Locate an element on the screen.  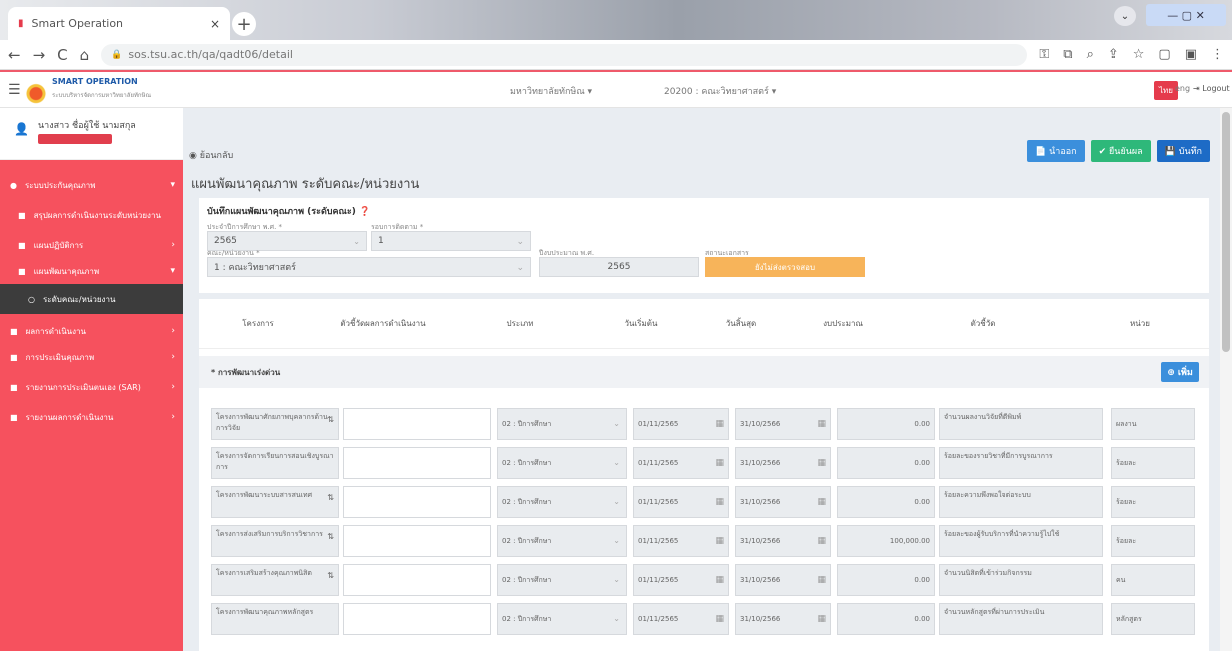
new-tab-button: + is located at coordinates (244, 24).